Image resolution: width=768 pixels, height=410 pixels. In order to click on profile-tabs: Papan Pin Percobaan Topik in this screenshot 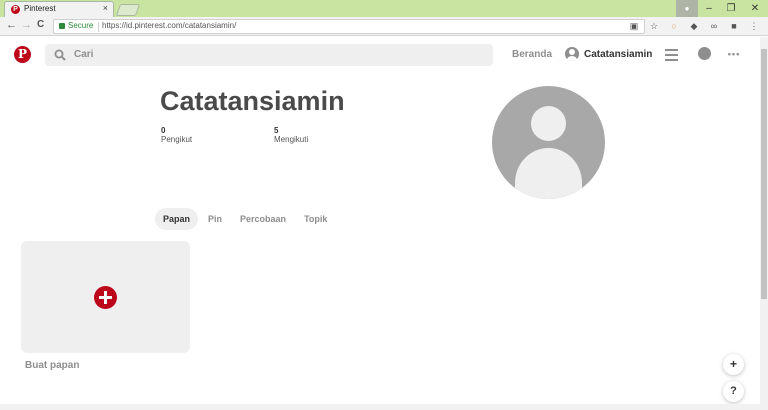, I will do `click(245, 219)`.